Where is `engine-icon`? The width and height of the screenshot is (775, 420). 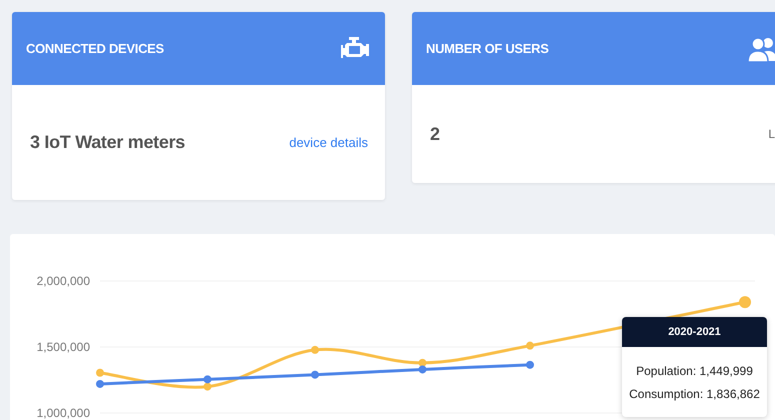
engine-icon is located at coordinates (356, 48).